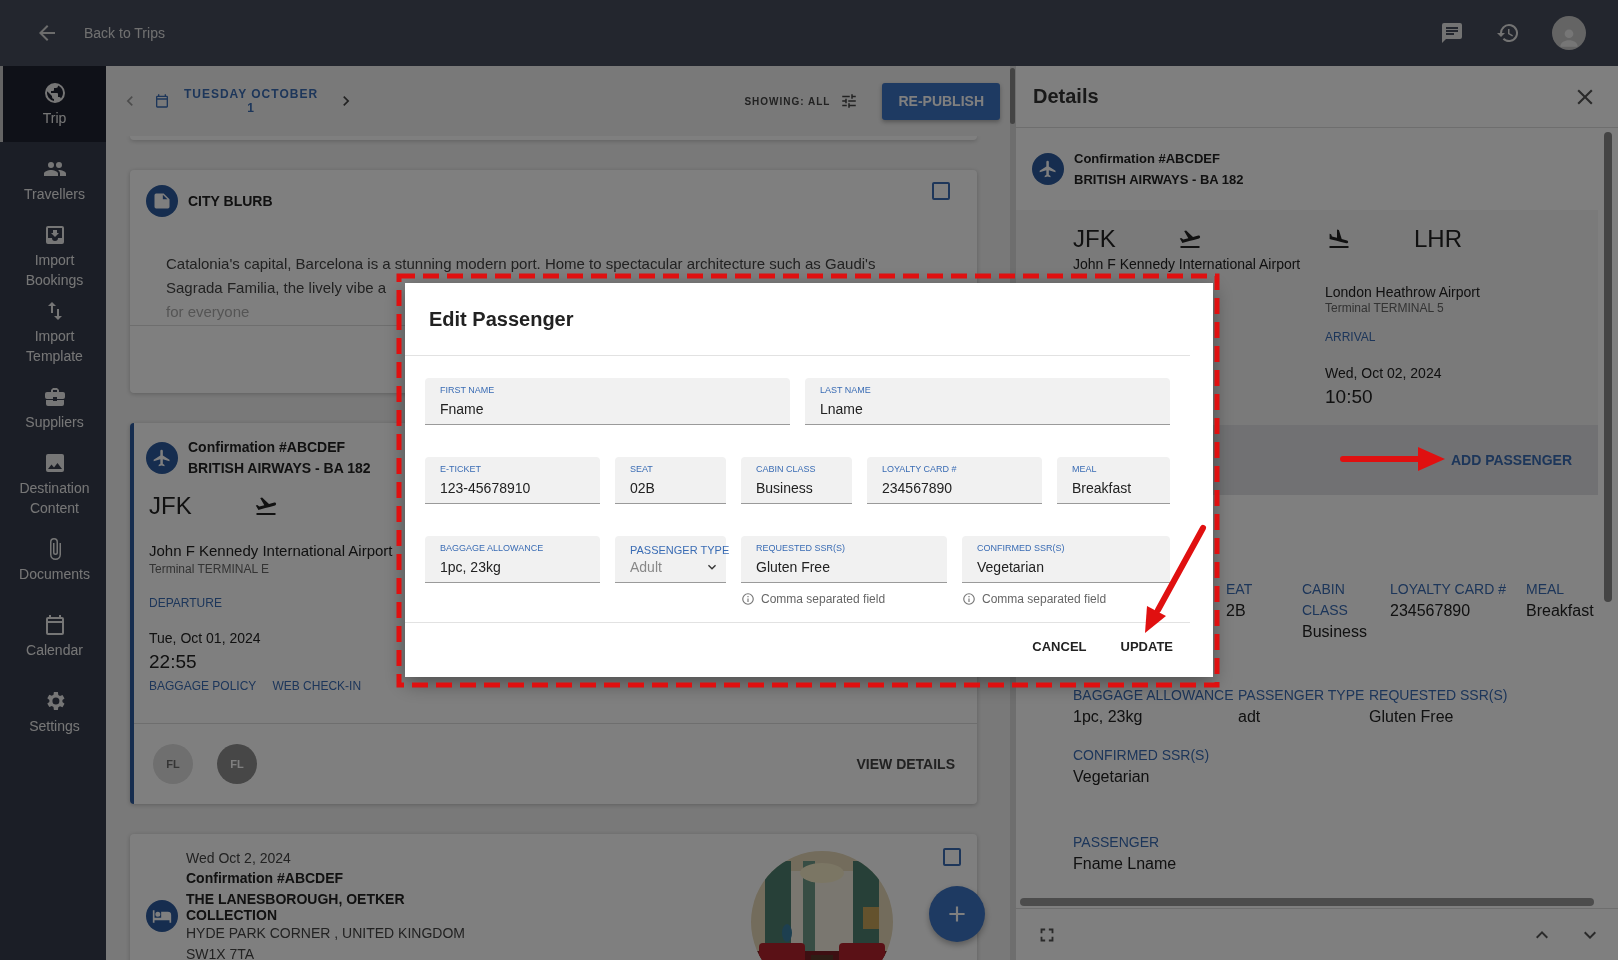  Describe the element at coordinates (317, 686) in the screenshot. I see `text-link: WEB CHECK-IN` at that location.